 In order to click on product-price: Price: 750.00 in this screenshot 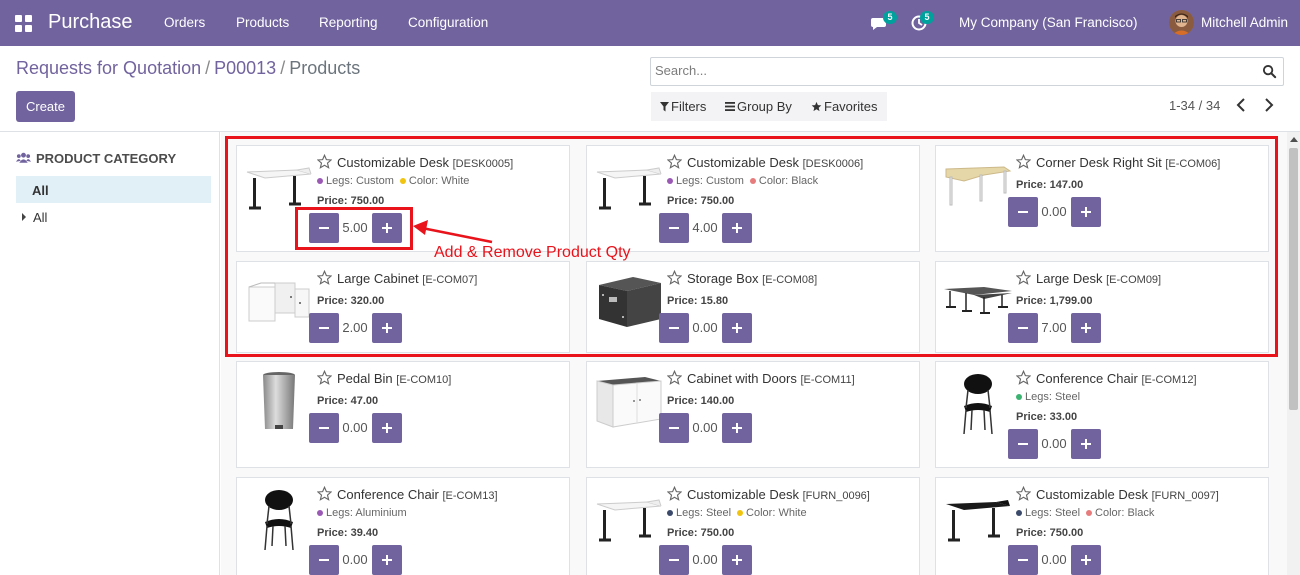, I will do `click(701, 533)`.